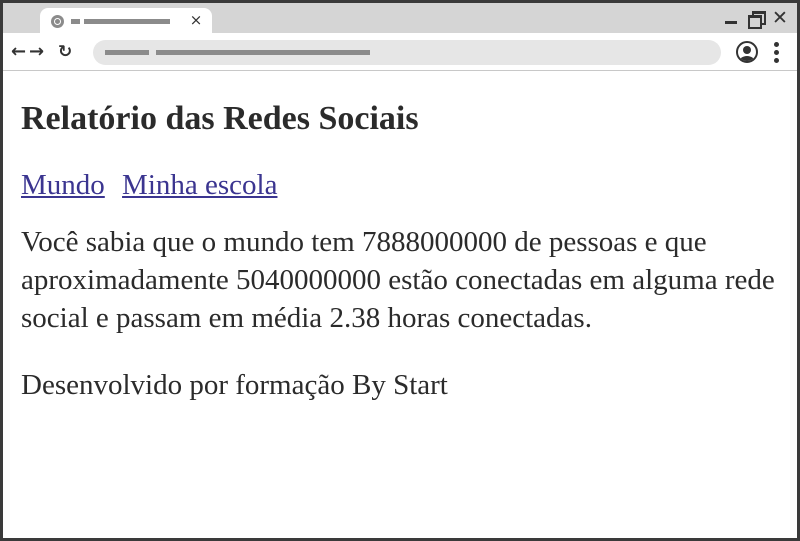 This screenshot has height=541, width=800. I want to click on forward-arrow-icon: →, so click(36, 52).